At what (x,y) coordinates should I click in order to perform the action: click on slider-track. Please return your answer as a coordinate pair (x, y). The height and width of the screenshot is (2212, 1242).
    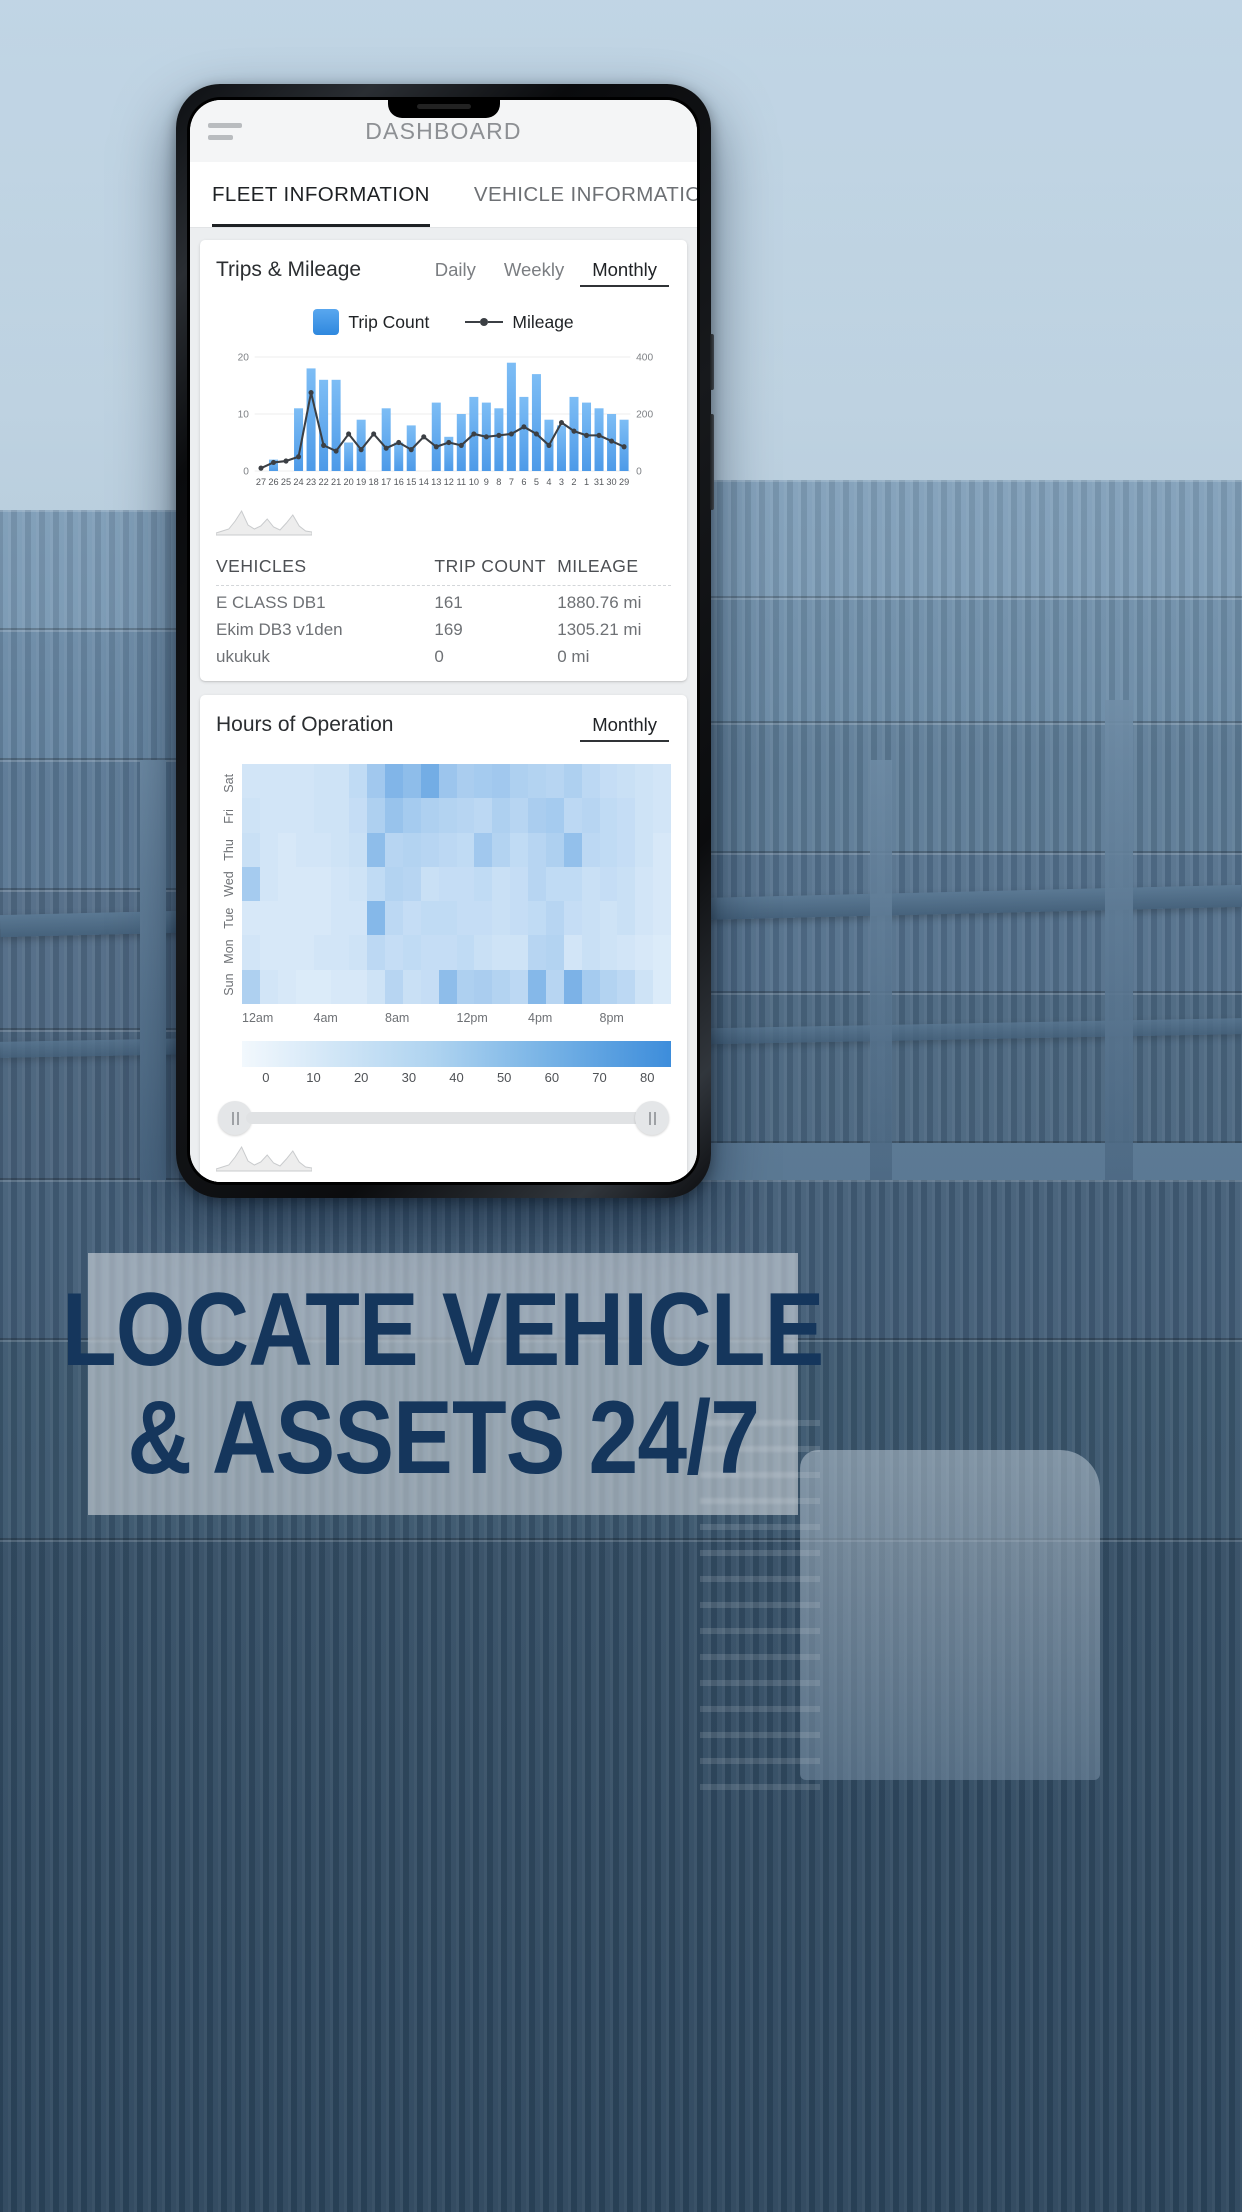
    Looking at the image, I should click on (443, 1118).